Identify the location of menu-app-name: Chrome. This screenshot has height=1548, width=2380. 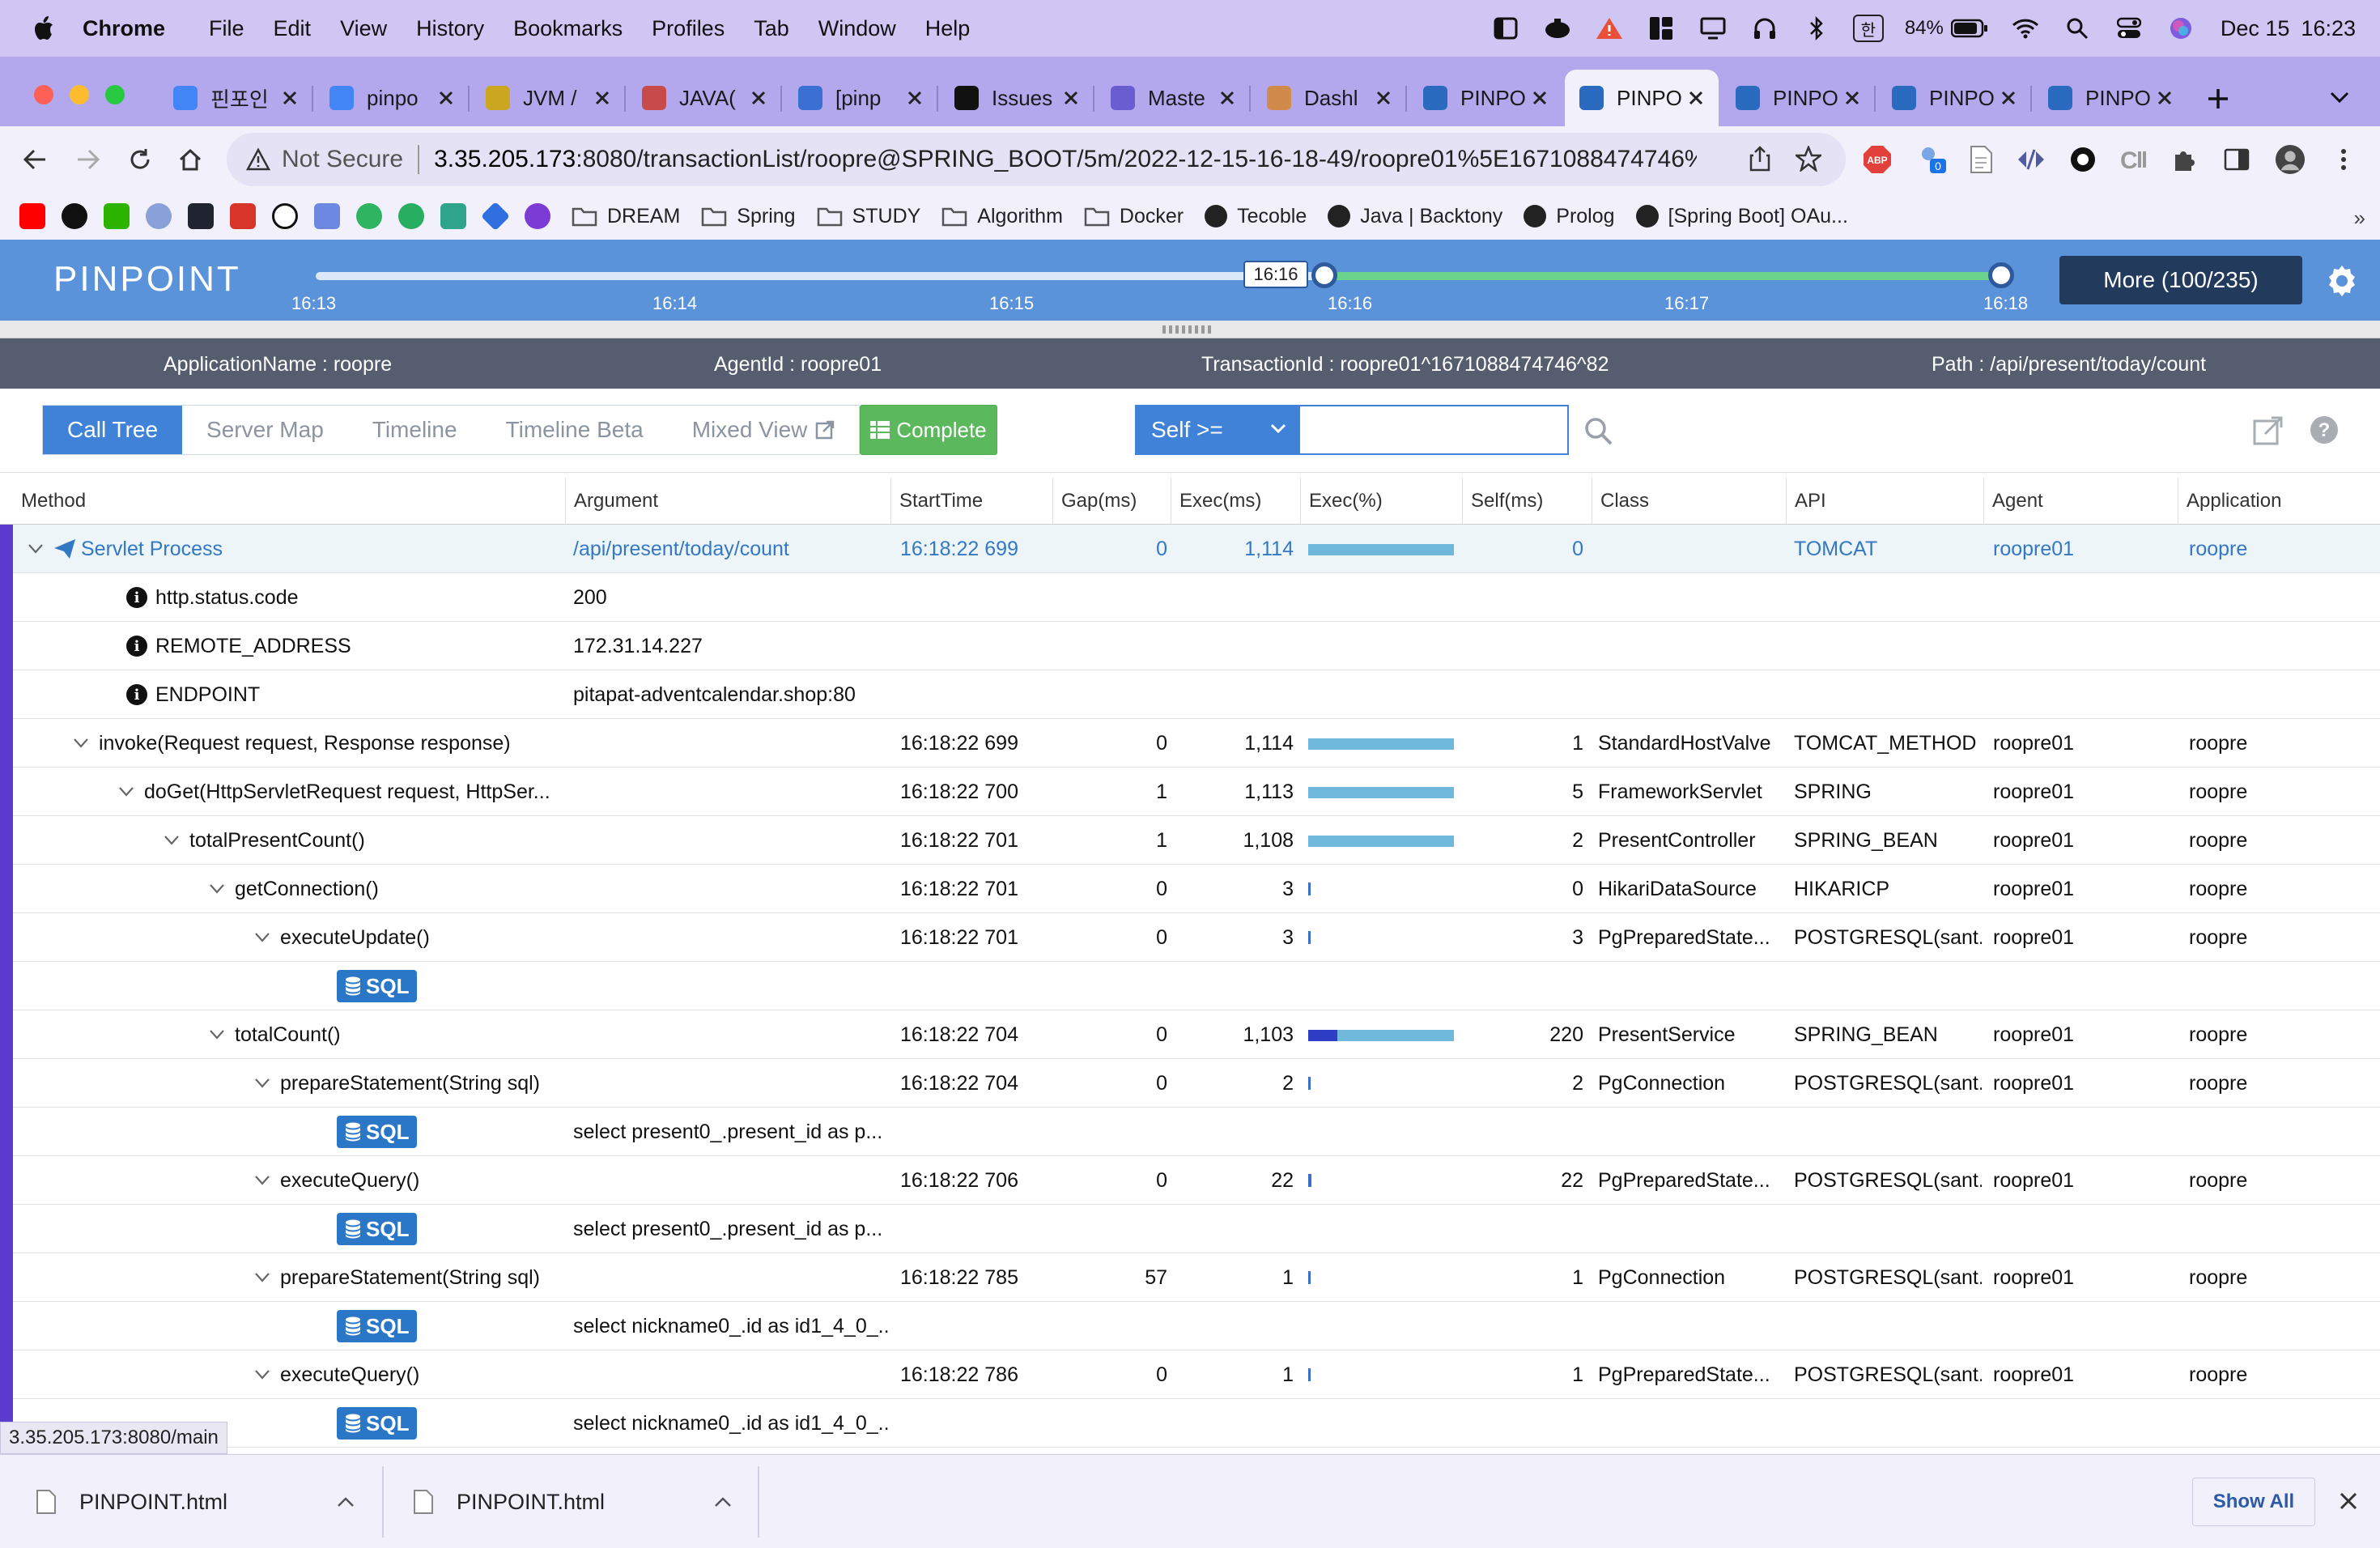
(124, 29).